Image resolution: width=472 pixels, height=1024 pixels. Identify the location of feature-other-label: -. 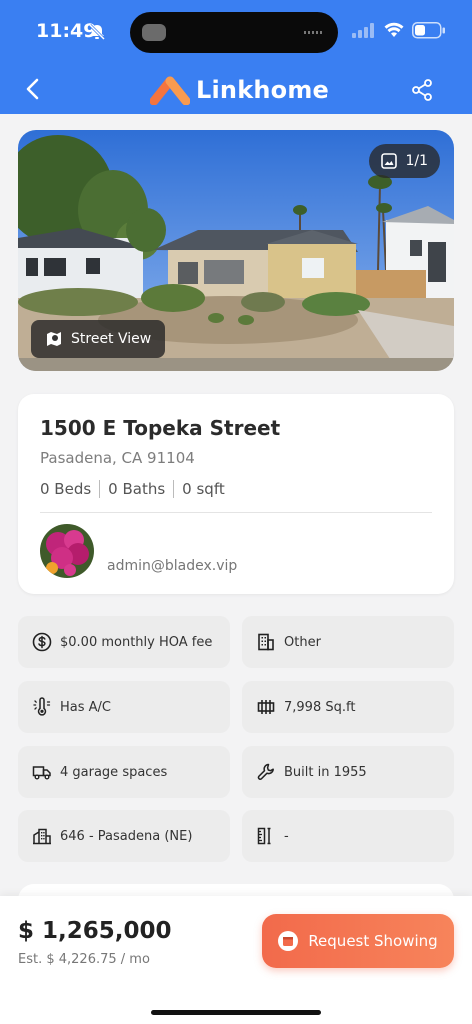
(286, 836).